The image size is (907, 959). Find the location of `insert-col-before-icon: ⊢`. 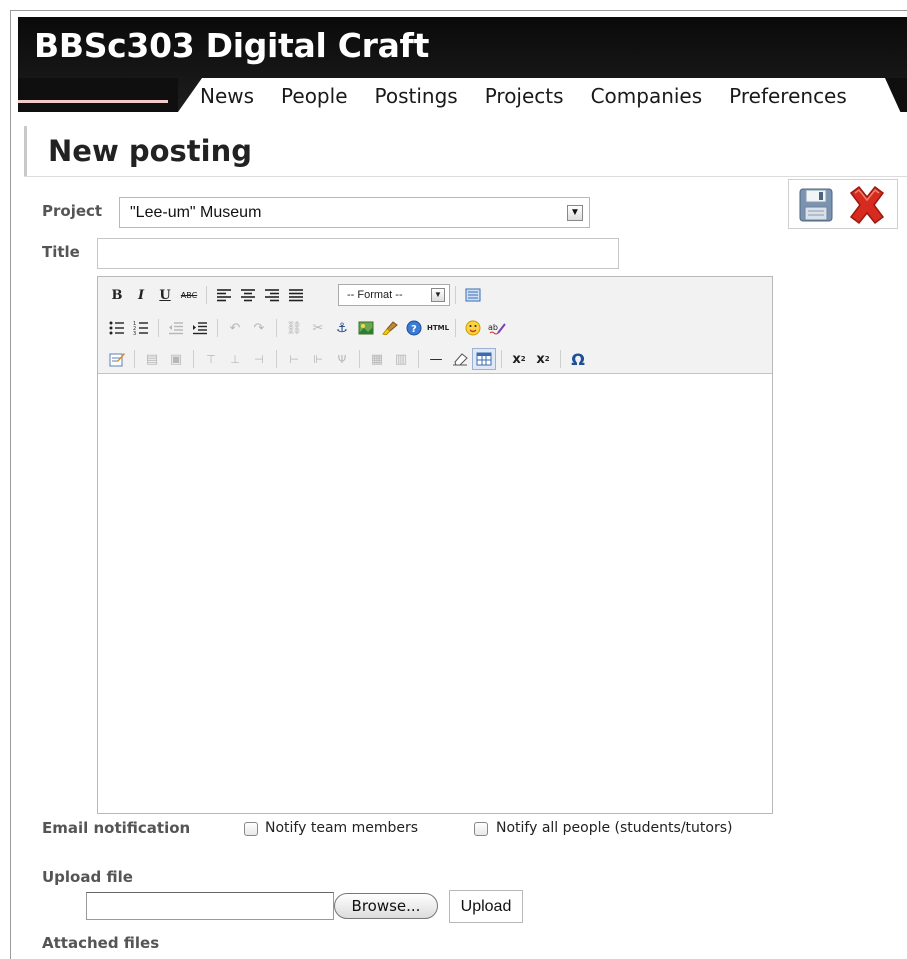

insert-col-before-icon: ⊢ is located at coordinates (294, 359).